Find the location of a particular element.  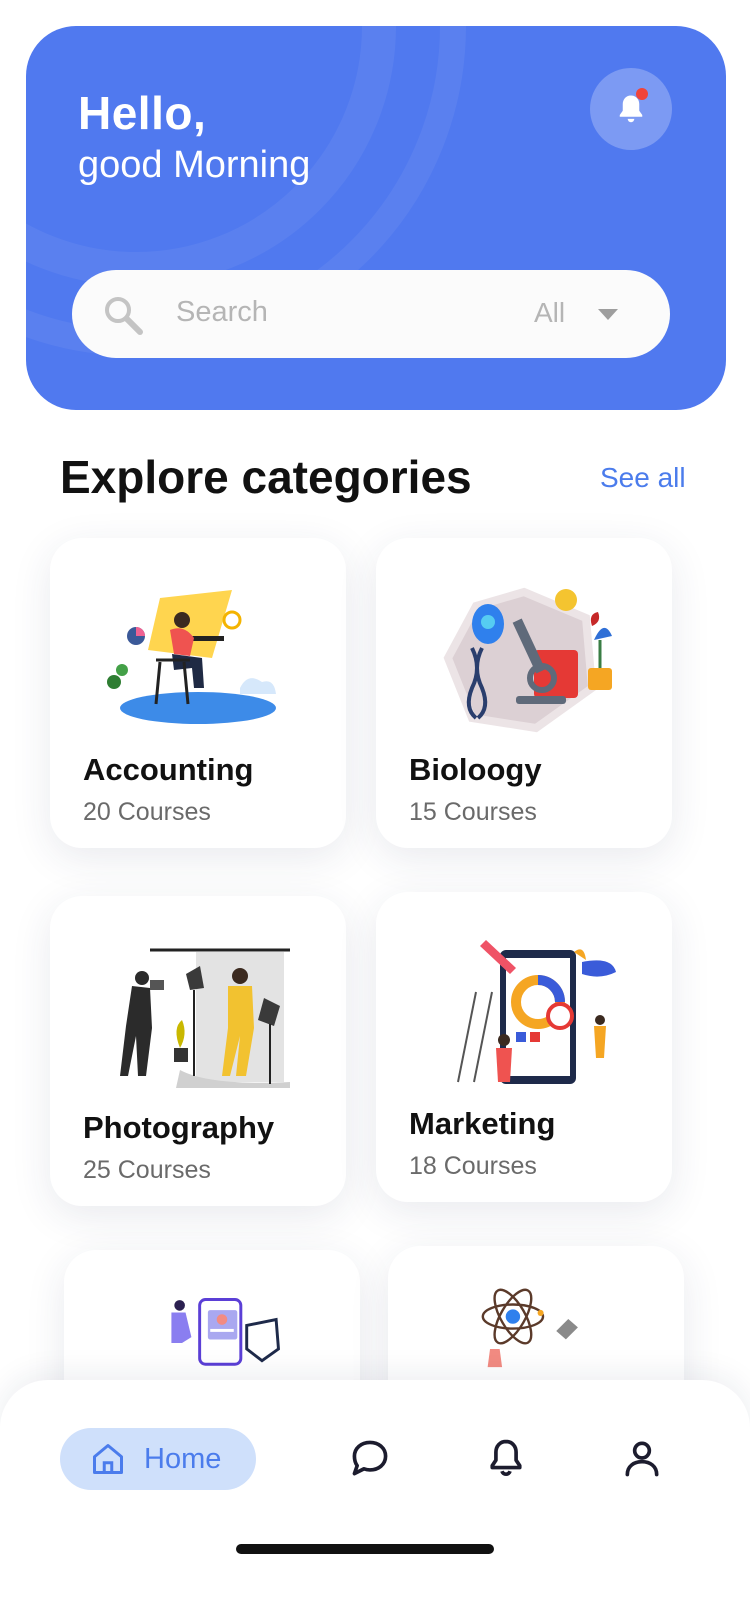

category-course-count: 20 Courses is located at coordinates (147, 812).